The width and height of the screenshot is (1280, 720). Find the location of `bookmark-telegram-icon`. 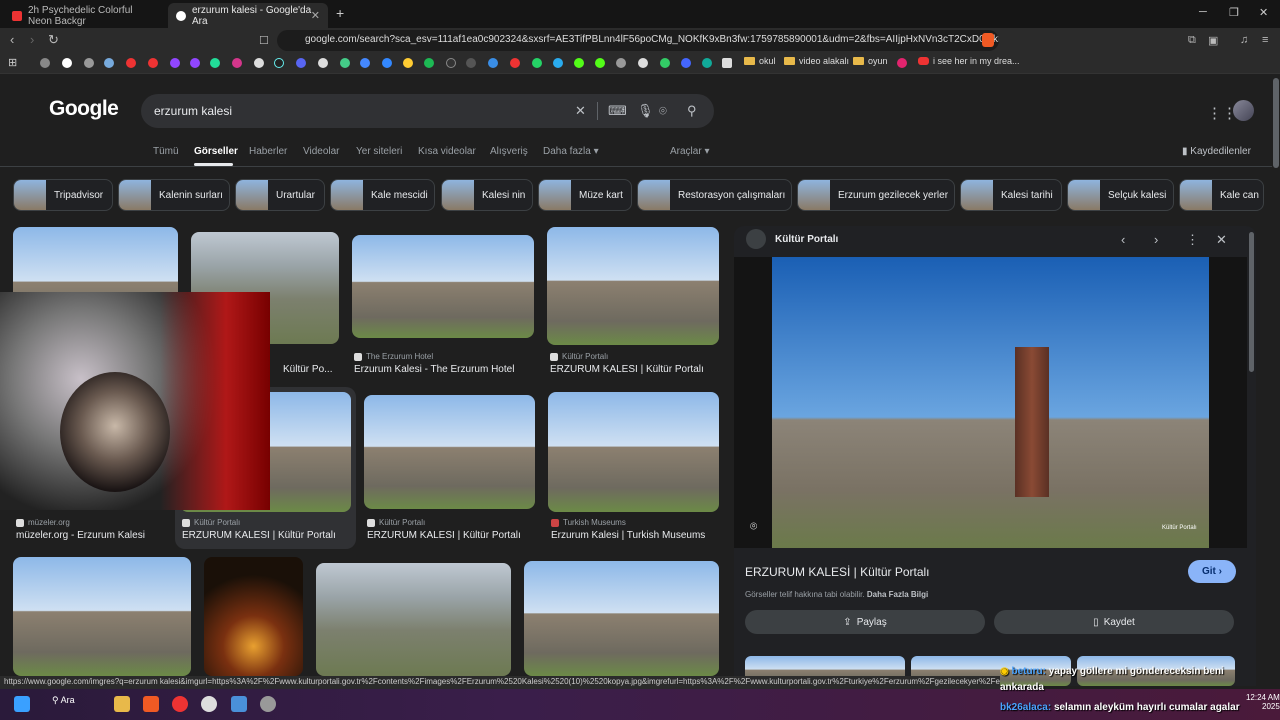

bookmark-telegram-icon is located at coordinates (558, 63).